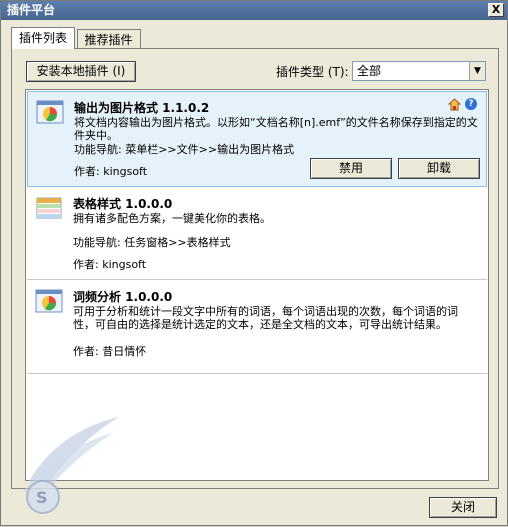 Image resolution: width=508 pixels, height=527 pixels. What do you see at coordinates (49, 208) in the screenshot?
I see `table-style-icon` at bounding box center [49, 208].